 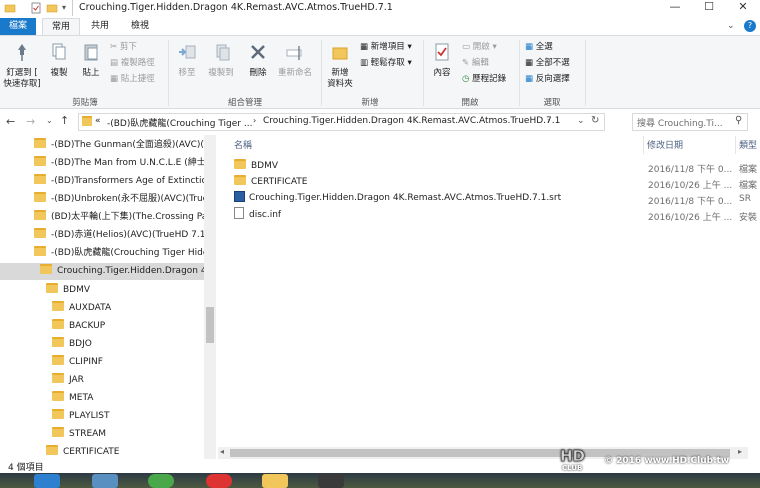 I want to click on copy-to-button: 複製到, so click(x=221, y=60).